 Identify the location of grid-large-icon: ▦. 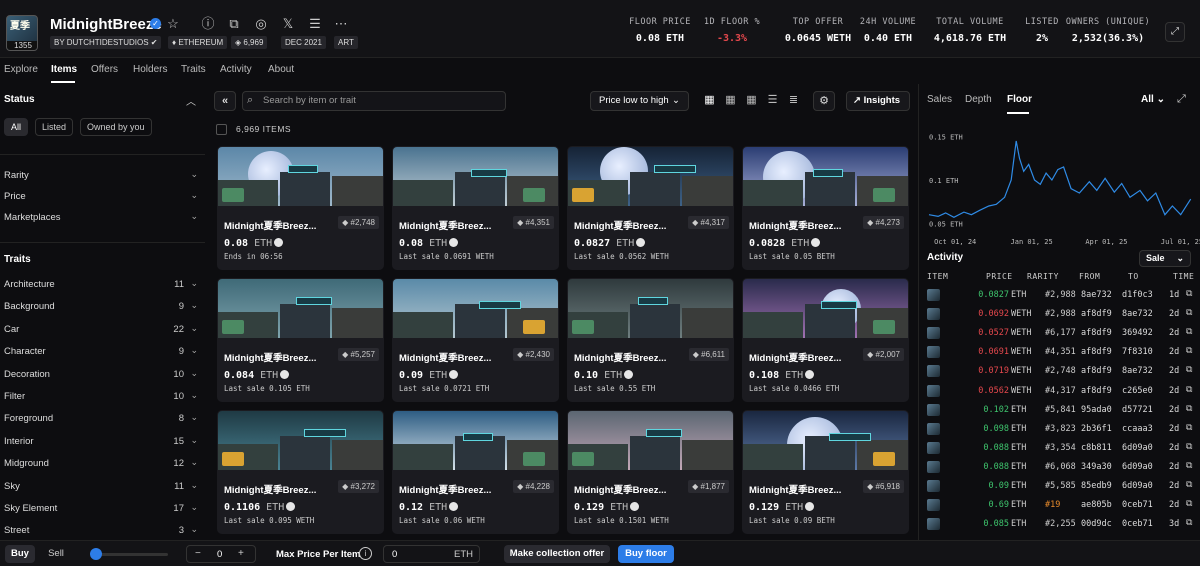
(709, 100).